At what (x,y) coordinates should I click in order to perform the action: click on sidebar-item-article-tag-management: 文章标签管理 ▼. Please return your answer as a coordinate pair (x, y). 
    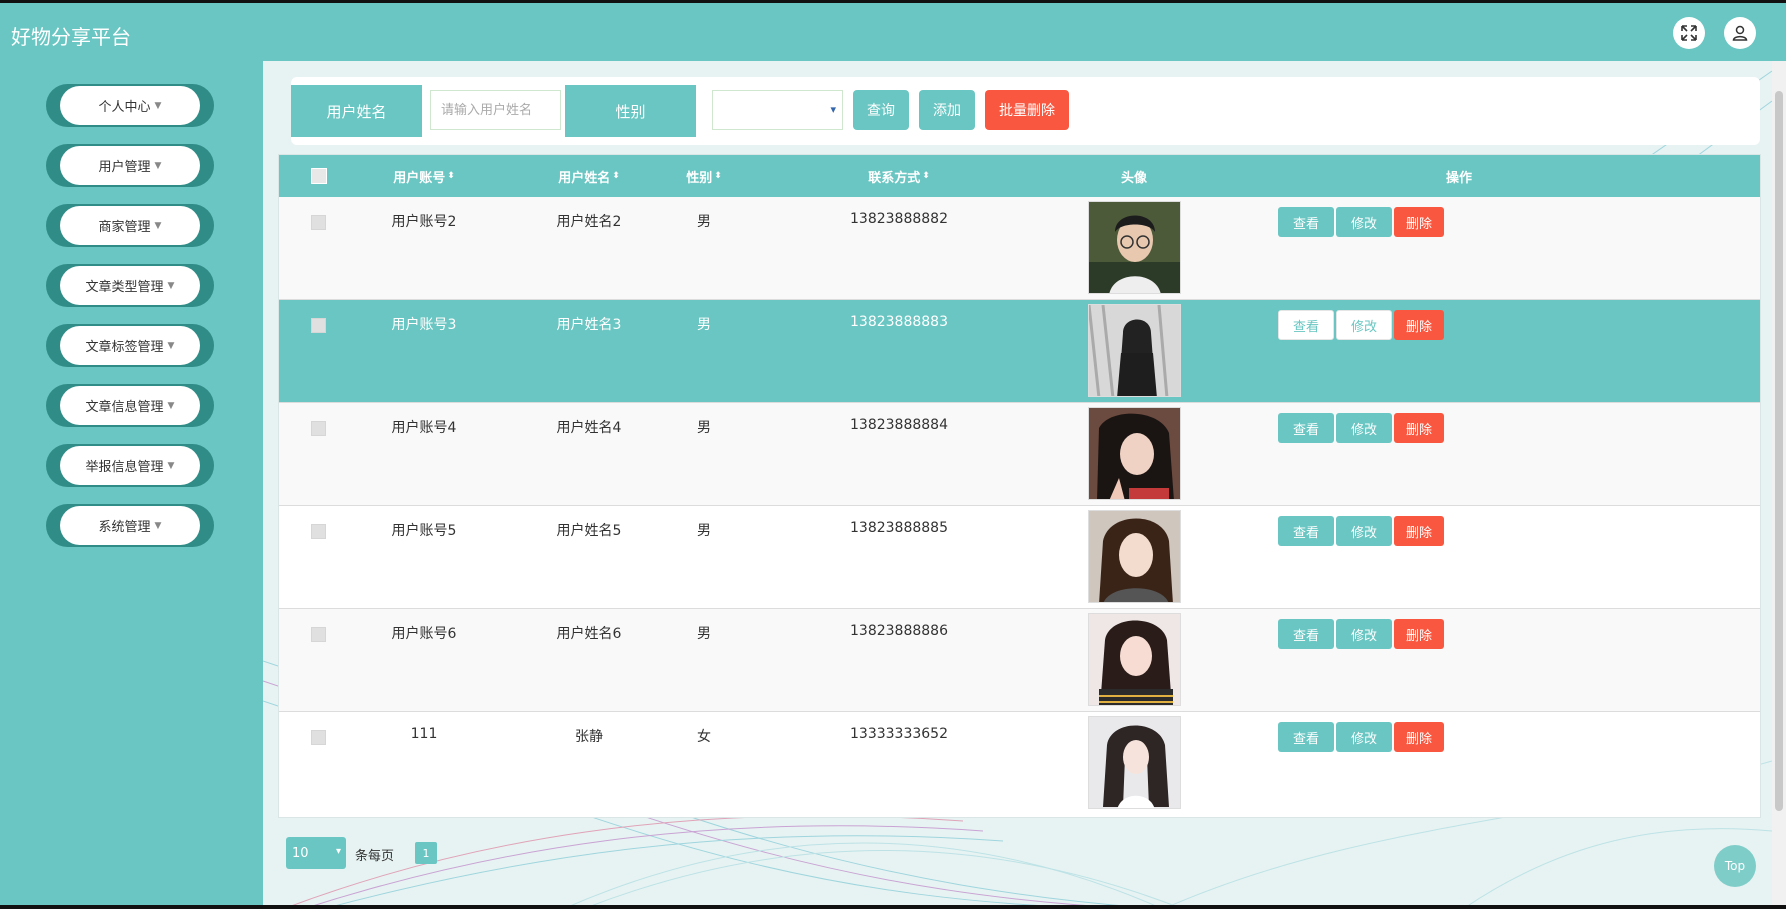
    Looking at the image, I should click on (130, 345).